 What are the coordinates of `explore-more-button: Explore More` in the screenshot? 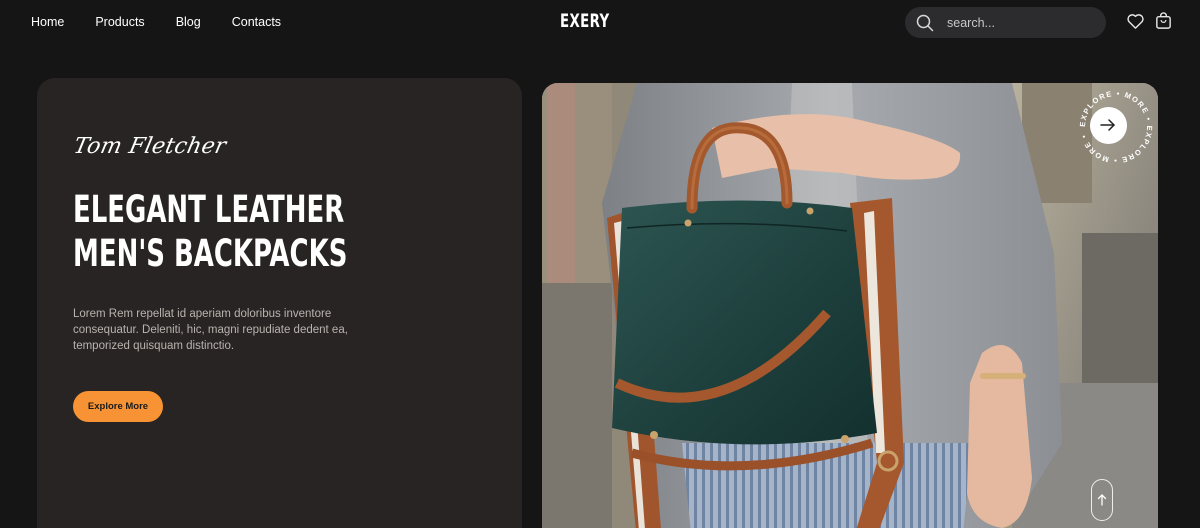 It's located at (118, 406).